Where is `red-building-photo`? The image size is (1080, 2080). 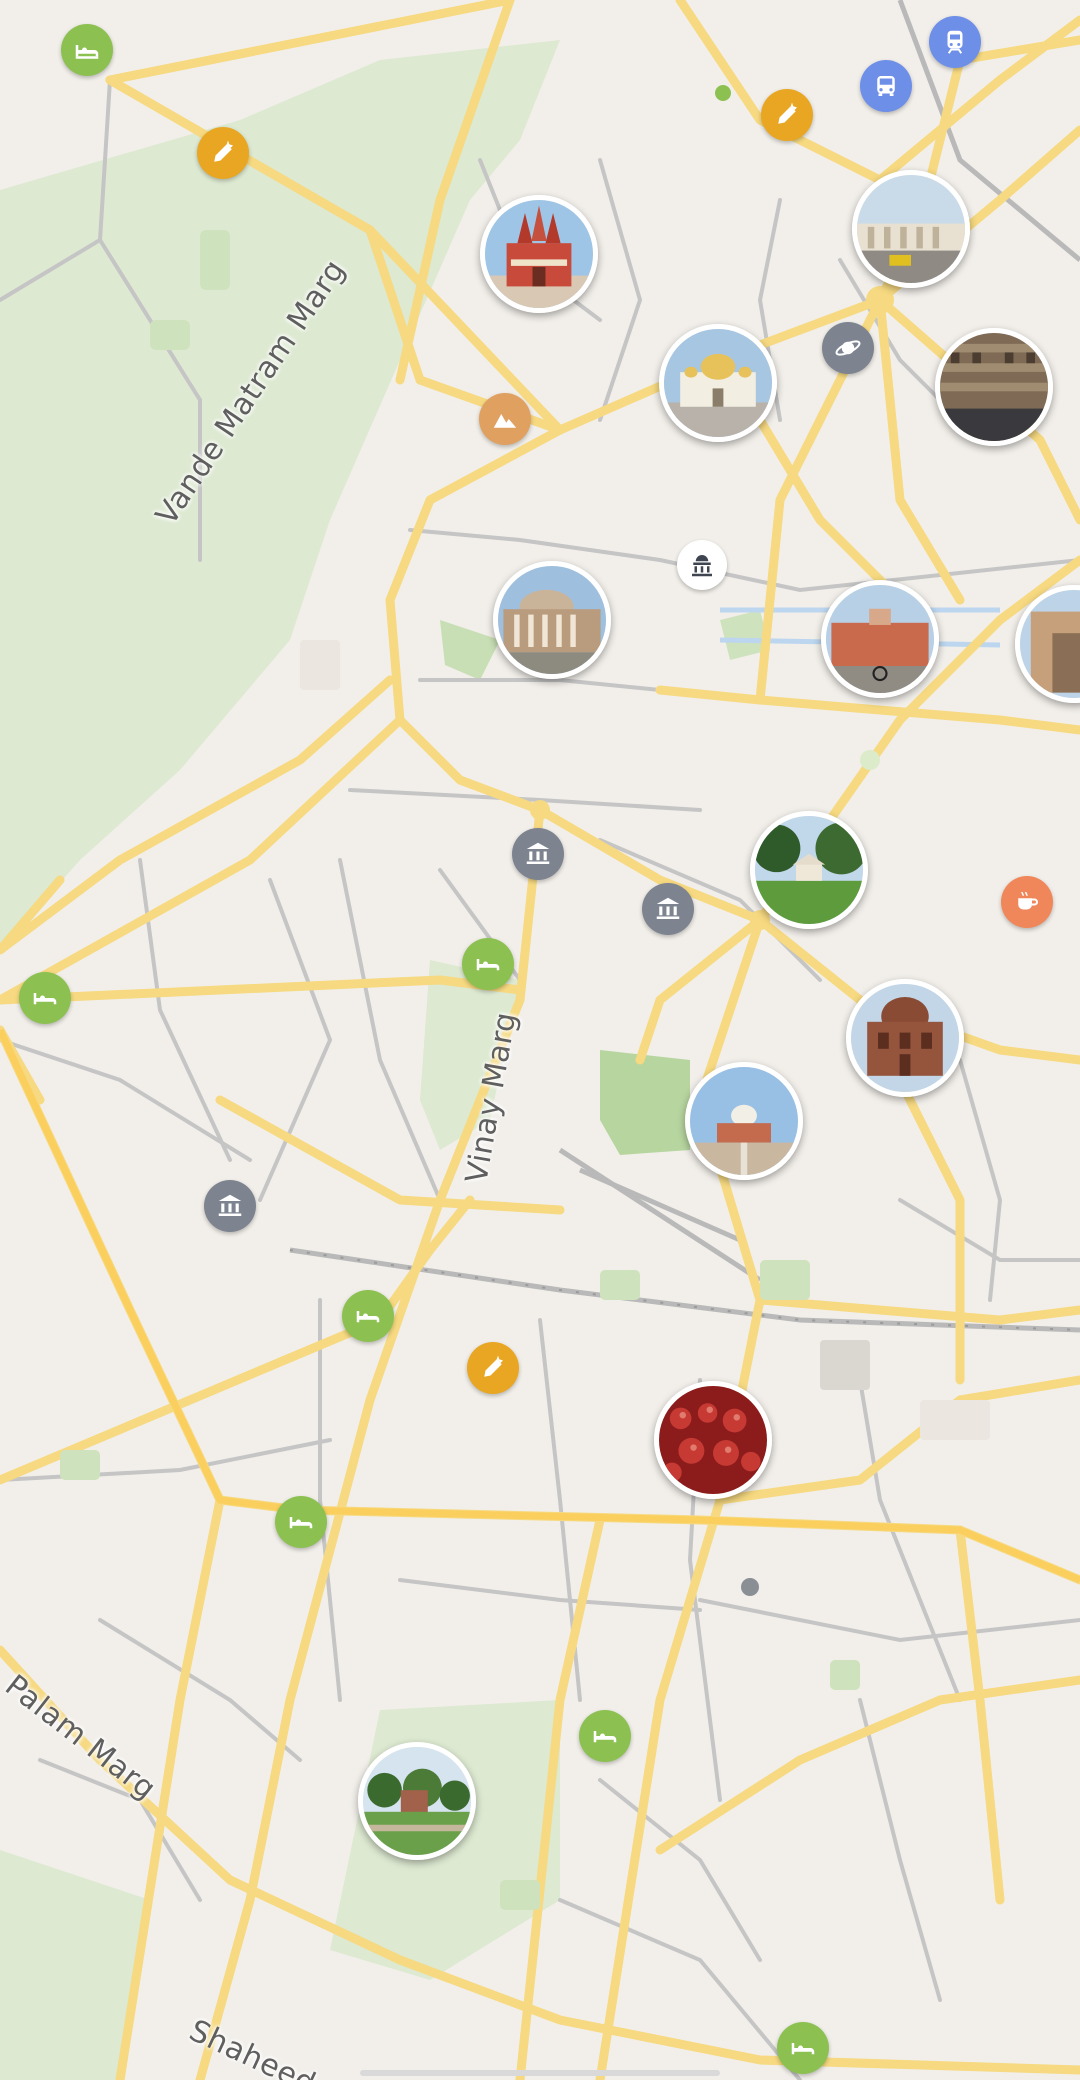
red-building-photo is located at coordinates (880, 639).